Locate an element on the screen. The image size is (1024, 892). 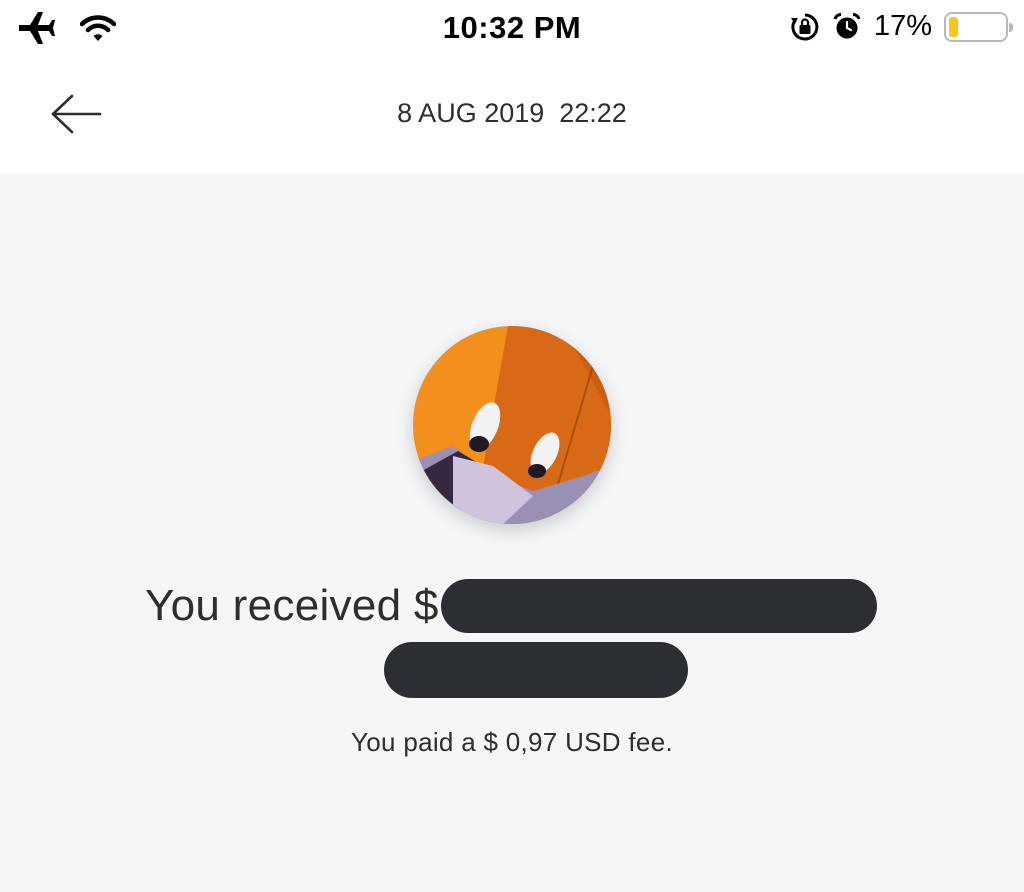
avatar-photo is located at coordinates (512, 425).